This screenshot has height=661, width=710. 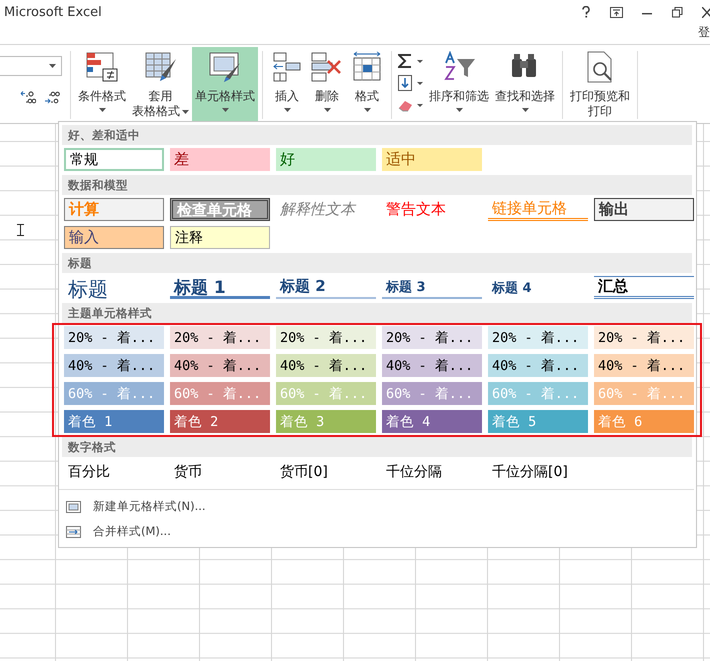 What do you see at coordinates (220, 159) in the screenshot?
I see `cell-style-swatch: 差` at bounding box center [220, 159].